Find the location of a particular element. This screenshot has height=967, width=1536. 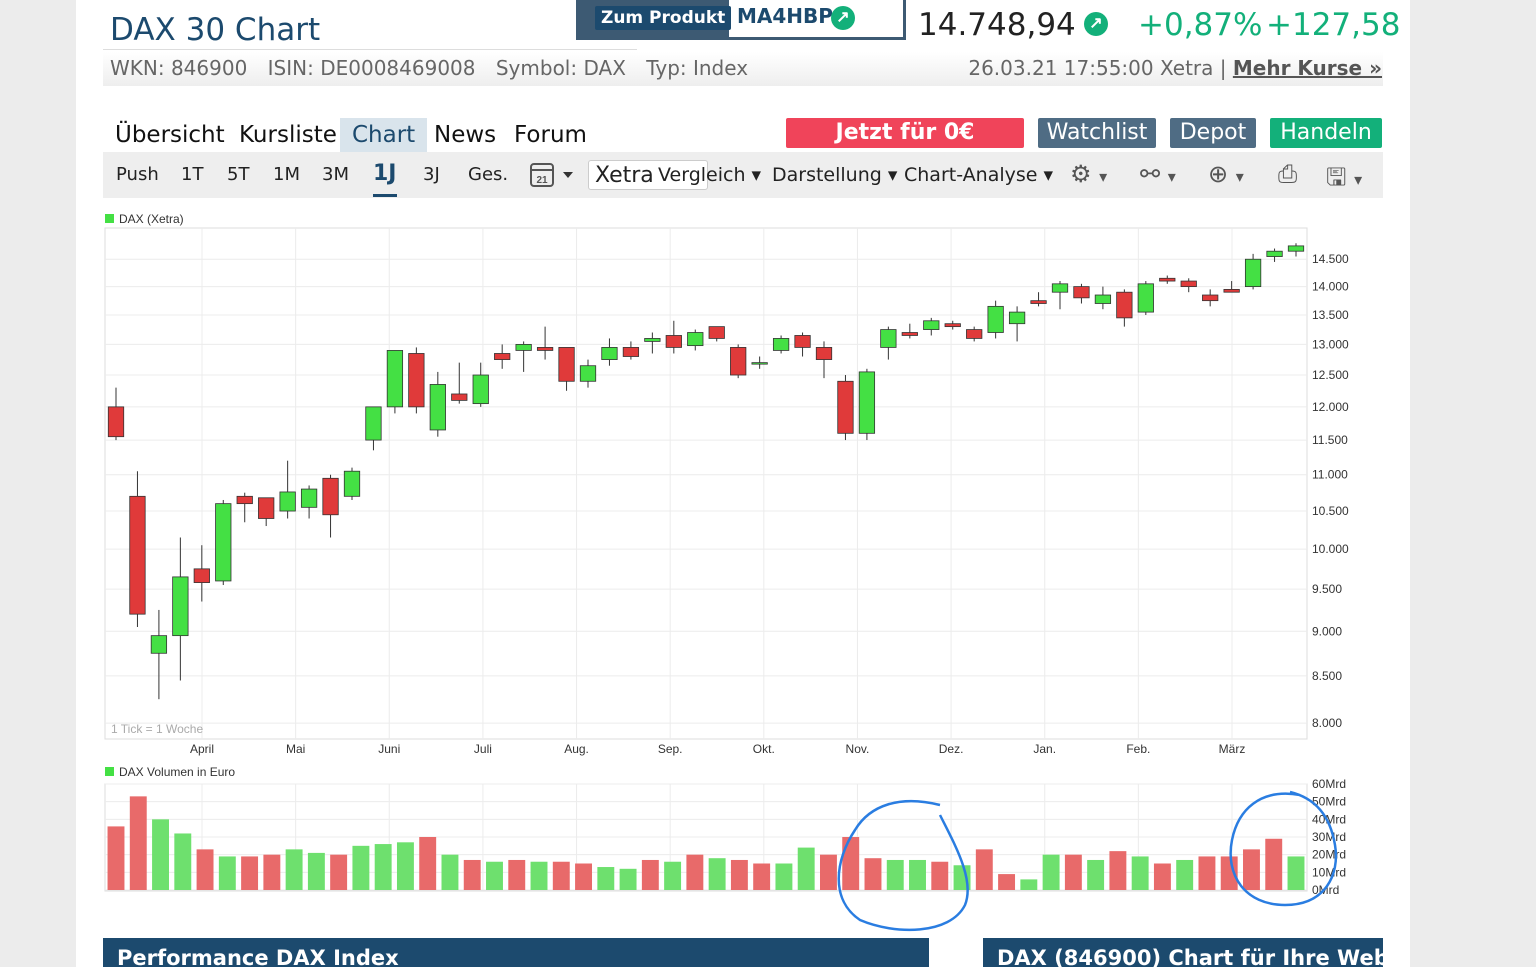

isin-text: ISIN: DE0008469008 is located at coordinates (372, 68).